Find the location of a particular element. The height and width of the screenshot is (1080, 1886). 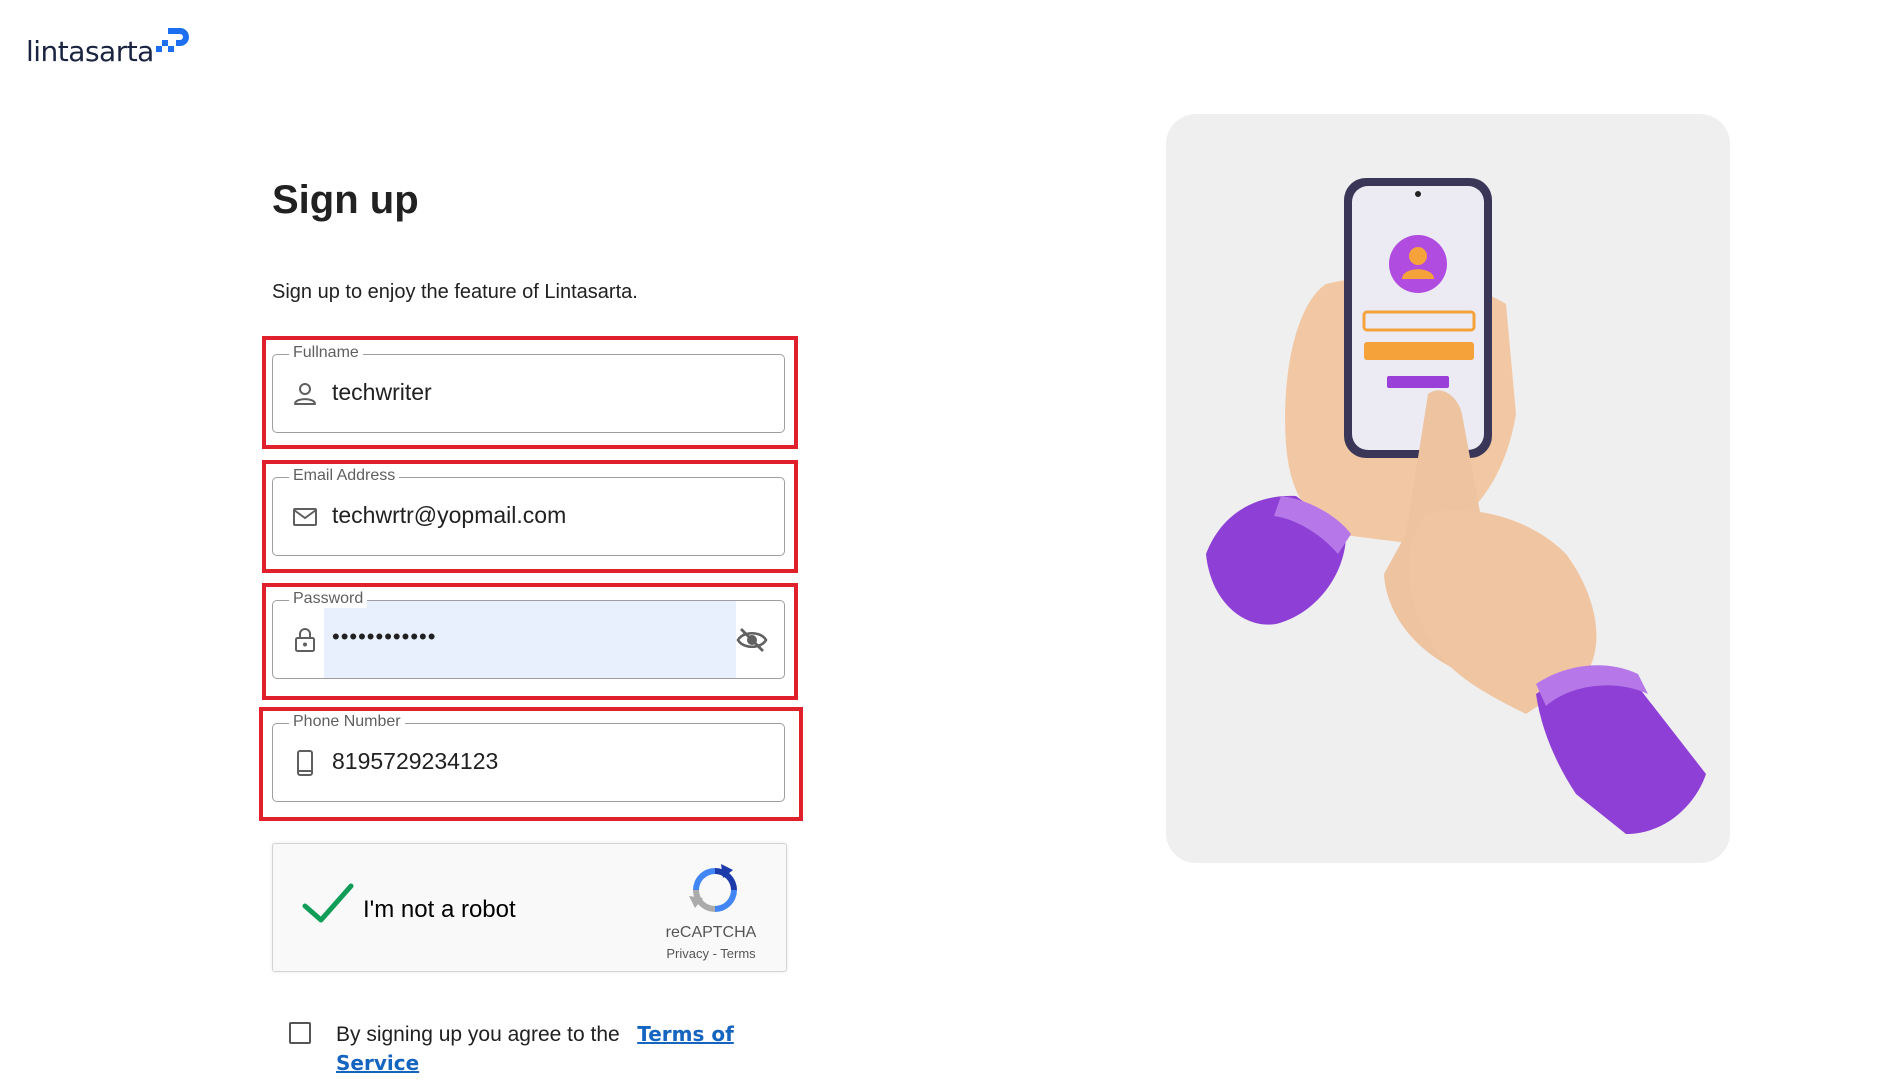

eye-off-icon is located at coordinates (752, 640).